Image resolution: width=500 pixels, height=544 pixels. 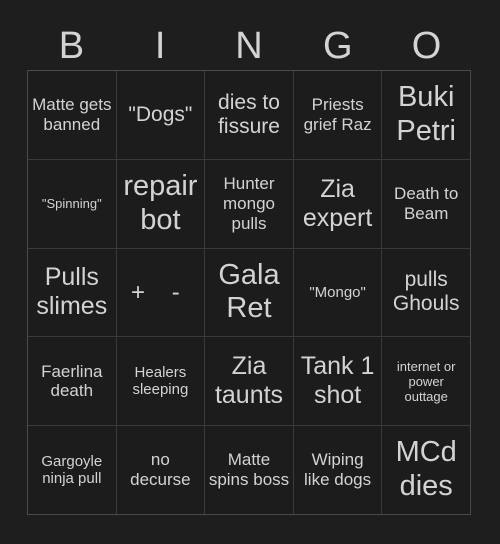 I want to click on bingo-cell: Gargoyle ninja pull, so click(x=72, y=470).